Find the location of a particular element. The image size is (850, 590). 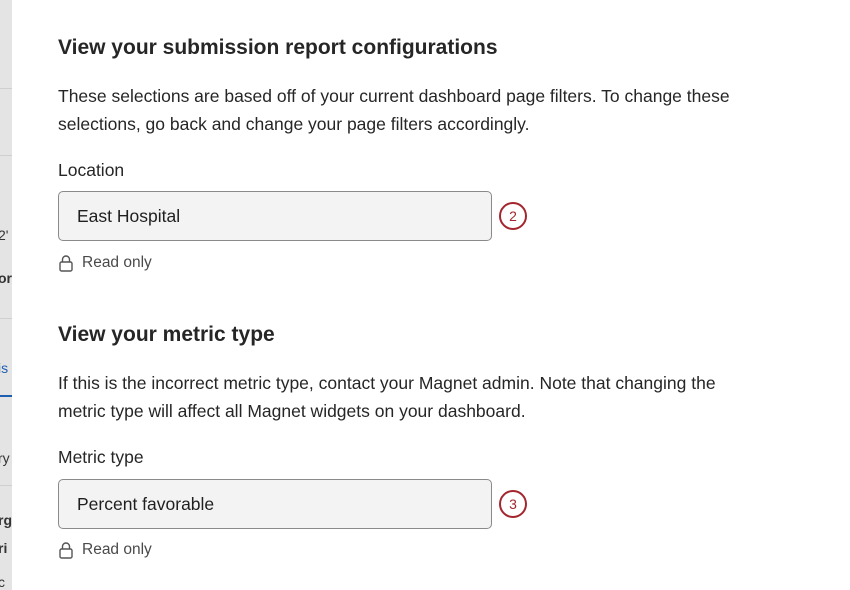

background-text-fragment: ry is located at coordinates (5, 458).